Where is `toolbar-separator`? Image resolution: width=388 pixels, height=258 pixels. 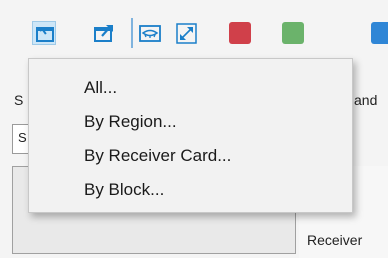
toolbar-separator is located at coordinates (132, 33).